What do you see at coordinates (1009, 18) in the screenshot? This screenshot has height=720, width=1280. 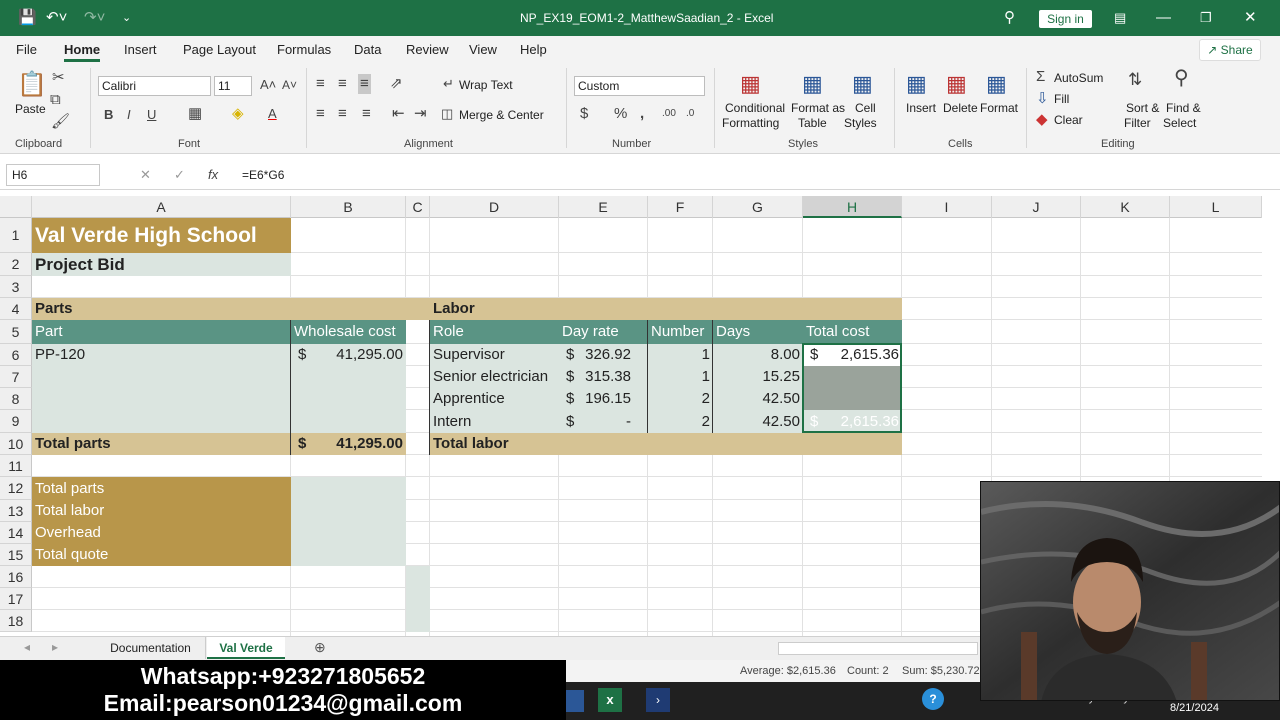 I see `search-icon: ⚲` at bounding box center [1009, 18].